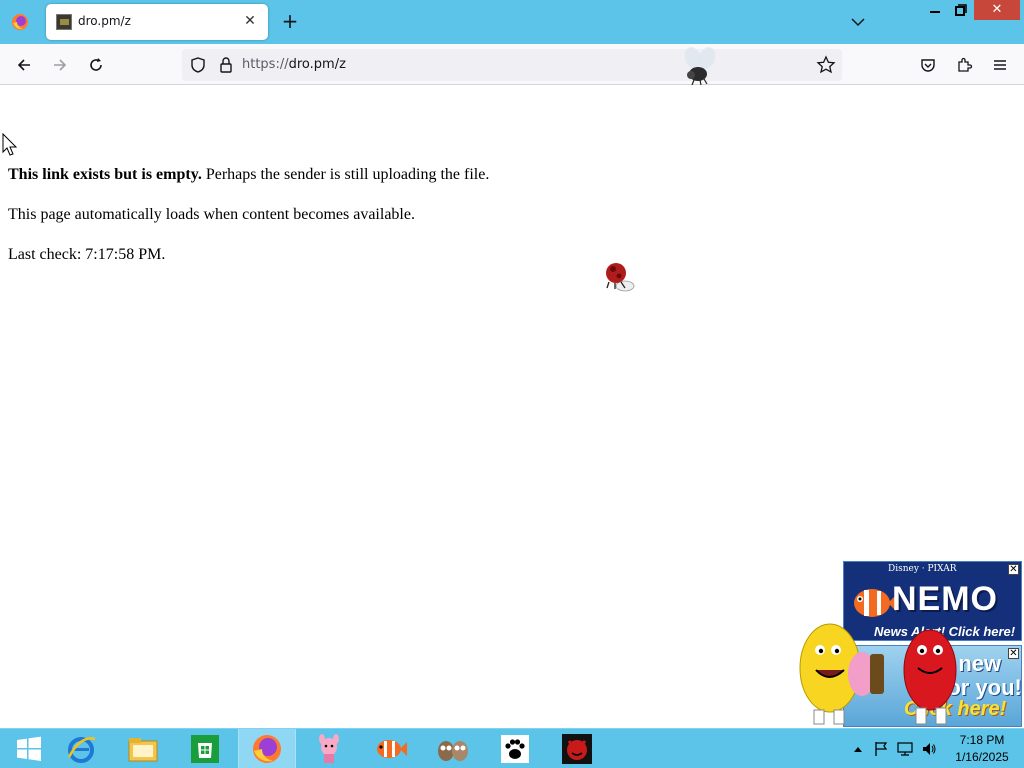 Image resolution: width=1024 pixels, height=768 pixels. What do you see at coordinates (96, 65) in the screenshot?
I see `reload-icon` at bounding box center [96, 65].